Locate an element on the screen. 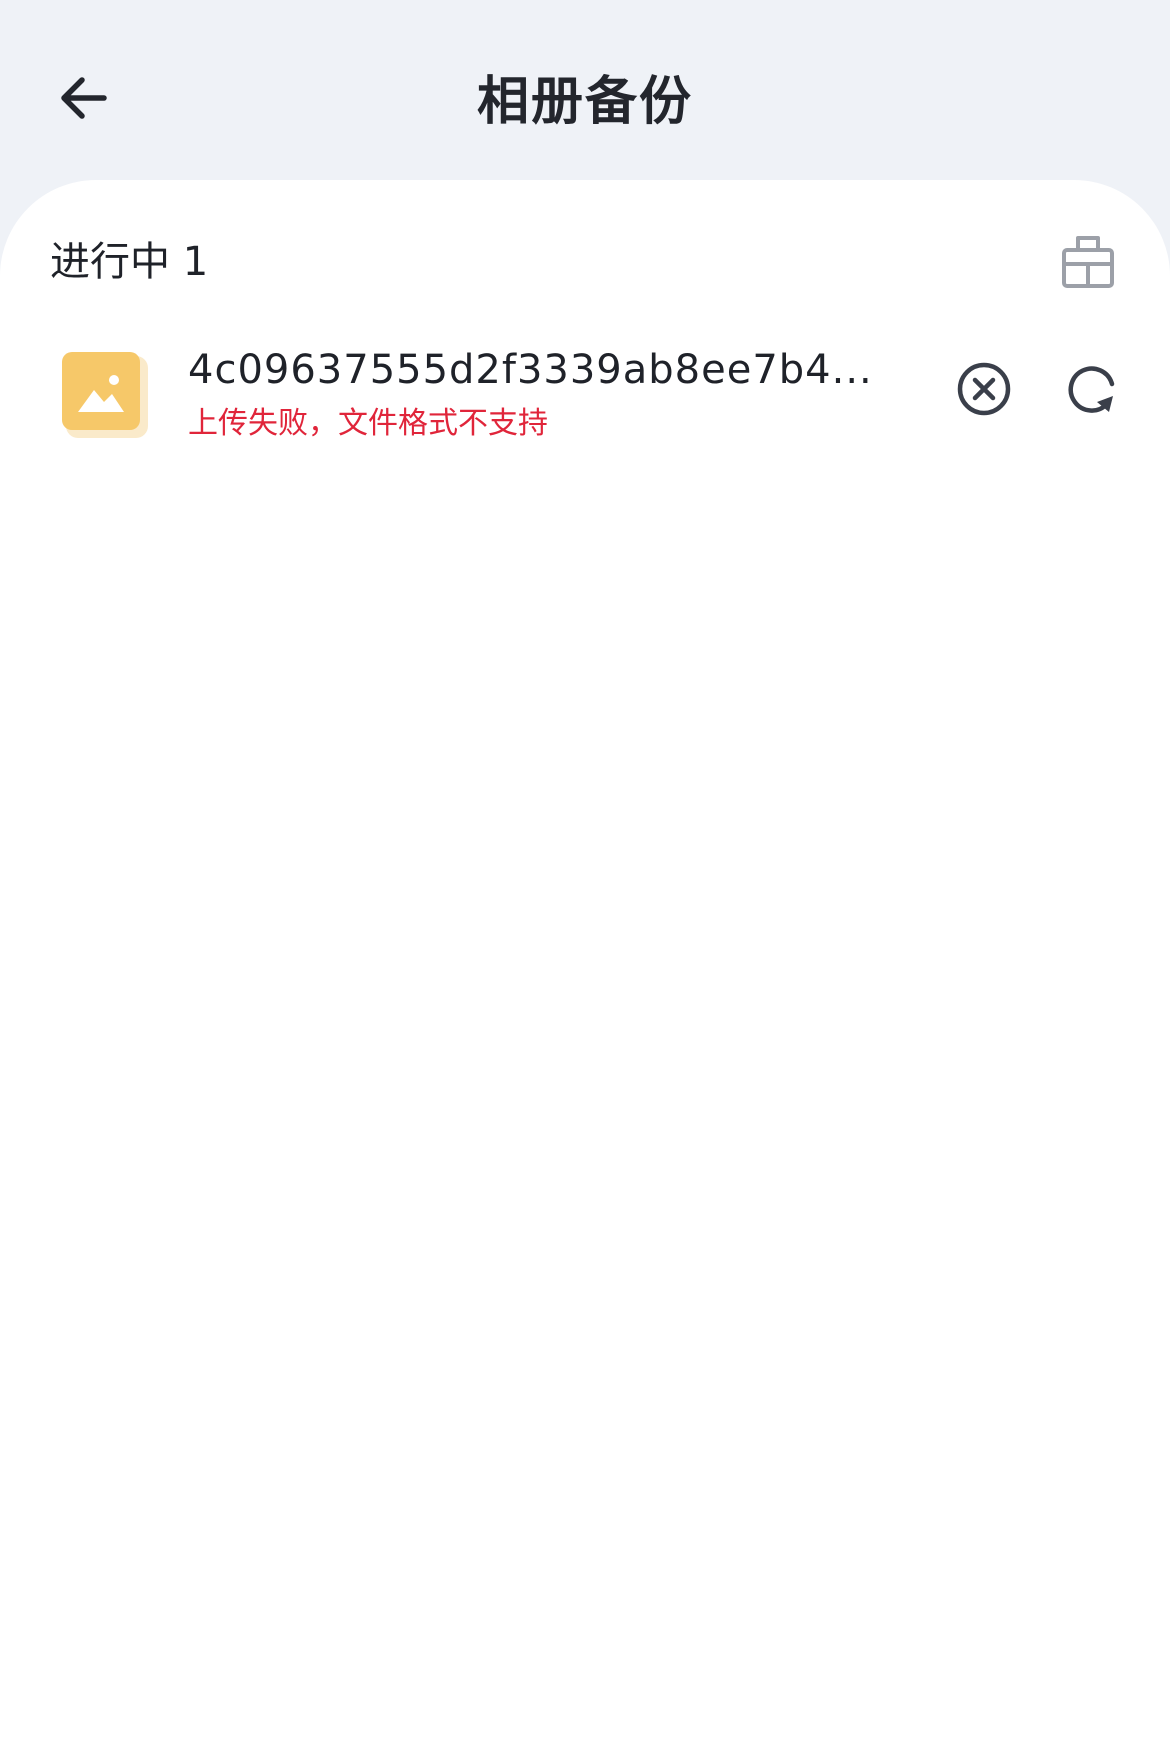 This screenshot has height=1752, width=1170. cancel-button is located at coordinates (984, 389).